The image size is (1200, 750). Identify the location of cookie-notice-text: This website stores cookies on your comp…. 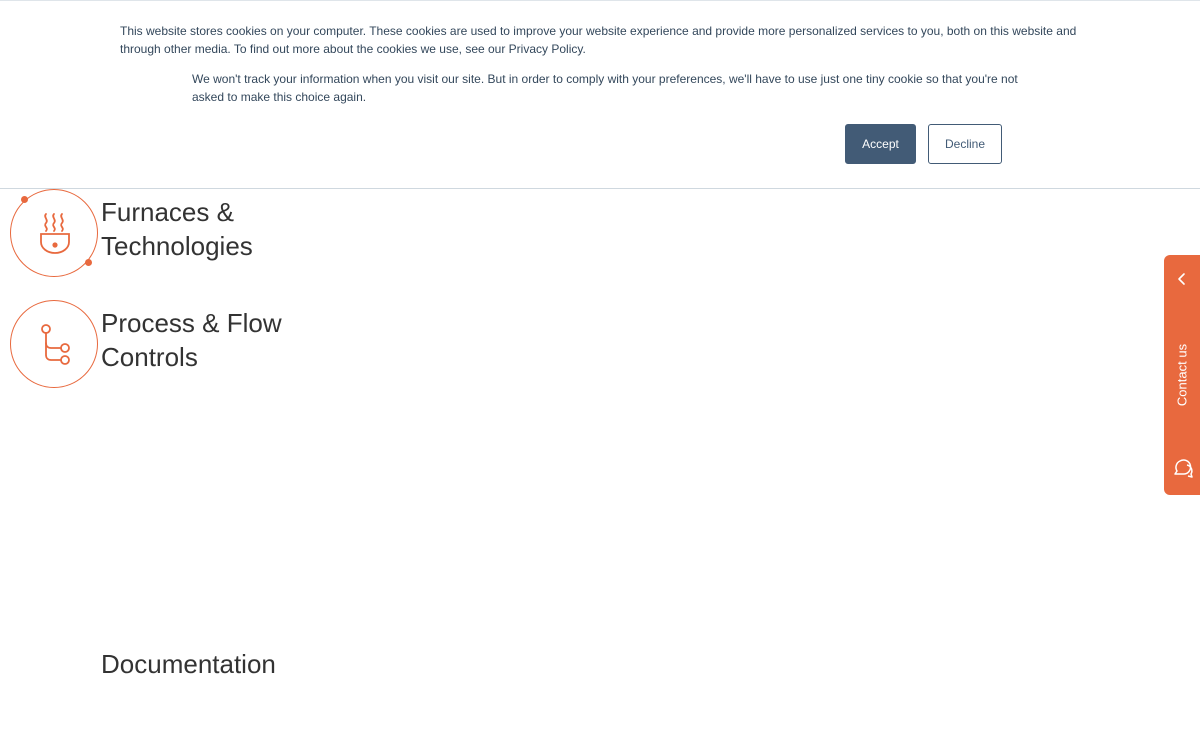
(598, 40).